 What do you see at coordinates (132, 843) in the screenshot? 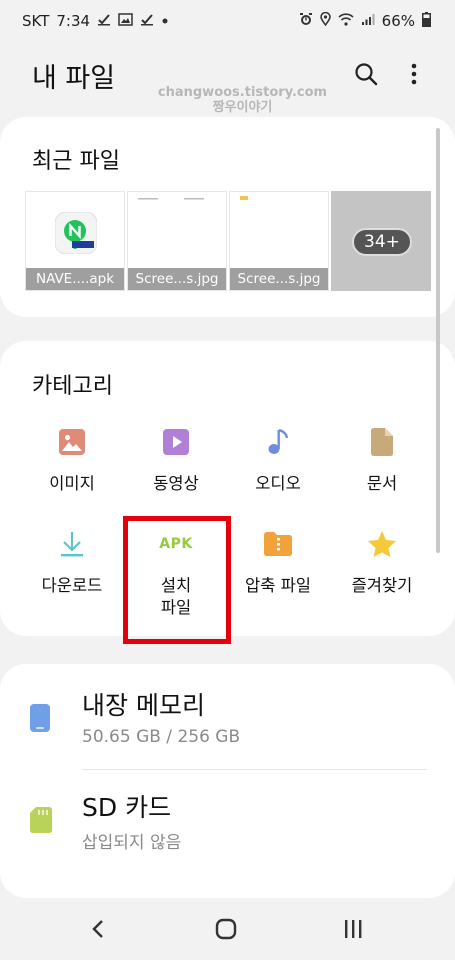
I see `sd-card-status: 삽입되지 않음` at bounding box center [132, 843].